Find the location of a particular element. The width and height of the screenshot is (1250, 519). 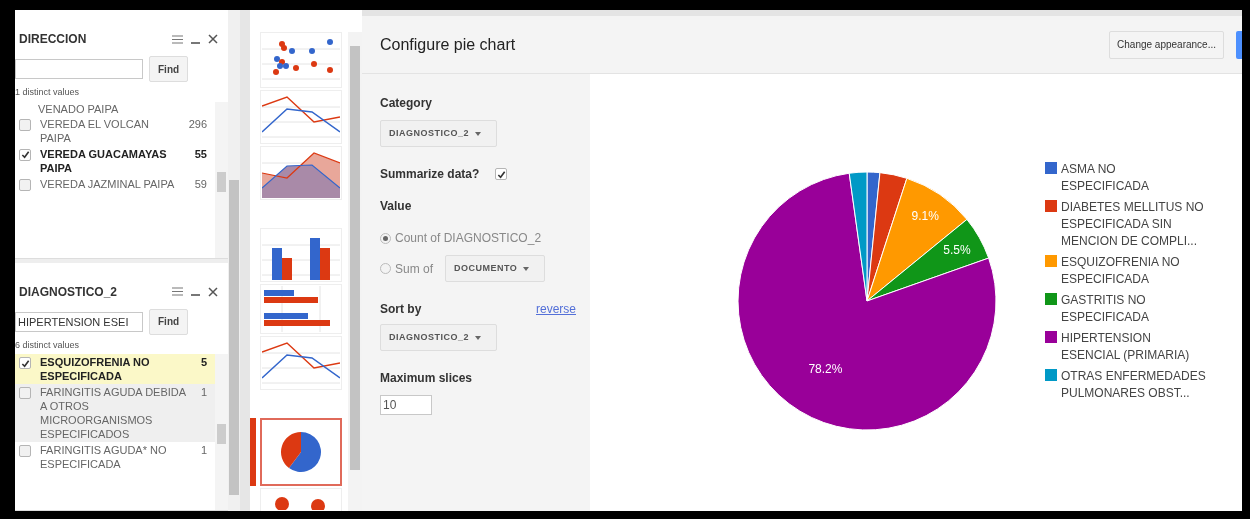

sort-label: Sort by is located at coordinates (401, 309).